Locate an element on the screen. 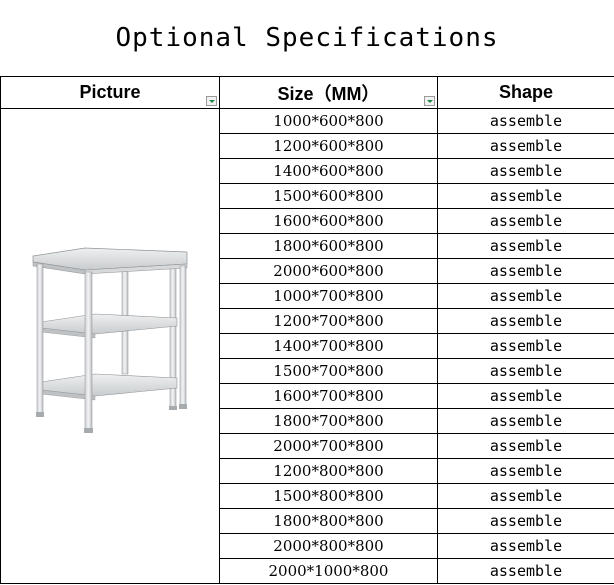 This screenshot has width=614, height=585. size-cell: 1800*600*800 is located at coordinates (328, 246).